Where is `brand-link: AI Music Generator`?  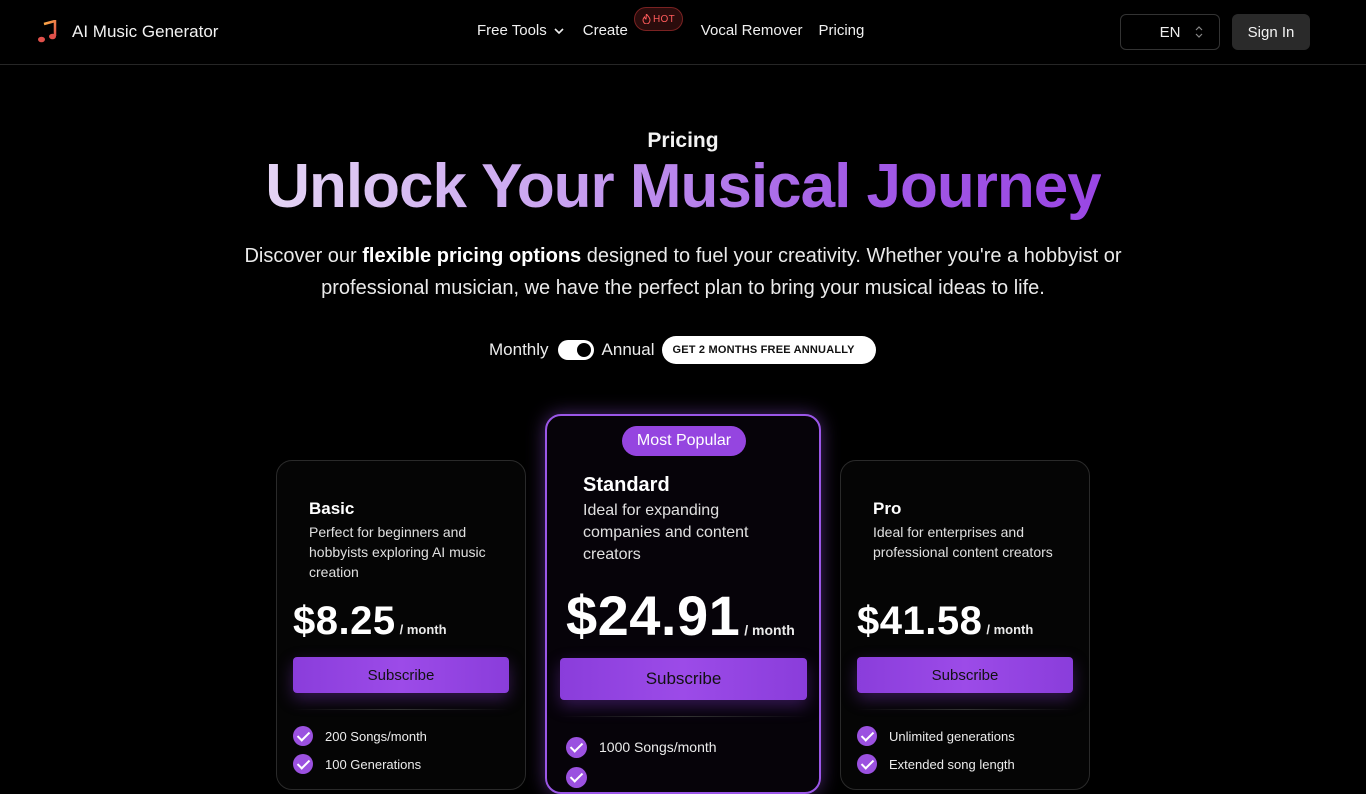 brand-link: AI Music Generator is located at coordinates (127, 32).